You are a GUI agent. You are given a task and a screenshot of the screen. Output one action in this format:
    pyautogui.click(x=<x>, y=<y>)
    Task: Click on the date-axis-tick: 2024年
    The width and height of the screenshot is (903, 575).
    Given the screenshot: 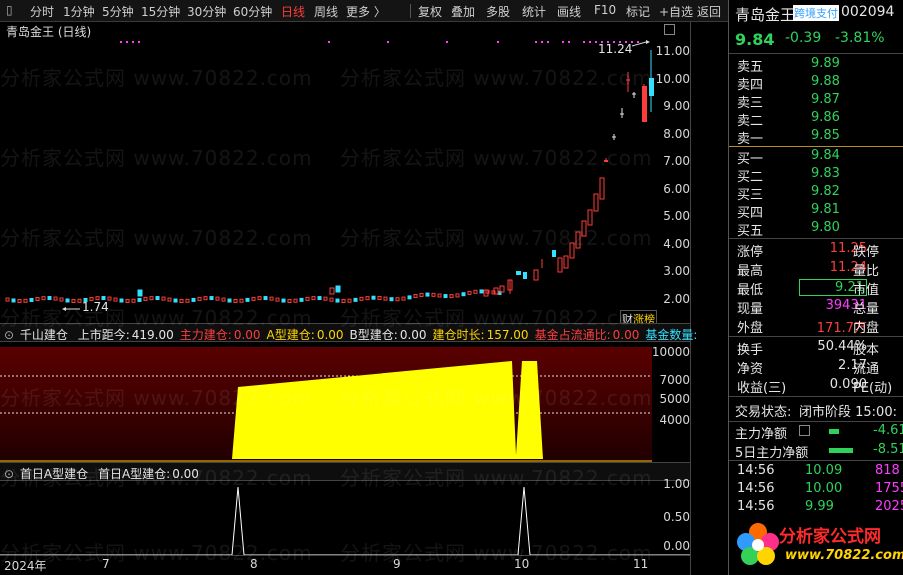 What is the action you would take?
    pyautogui.click(x=25, y=566)
    